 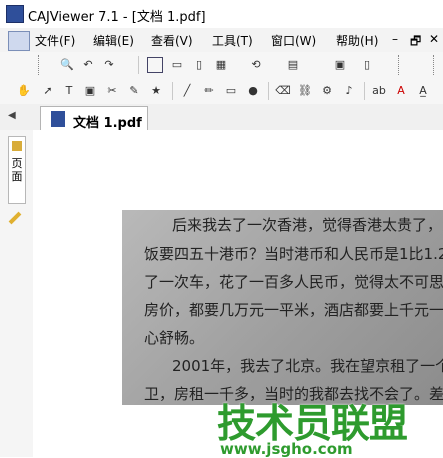 I want to click on window-title: CAJViewer 7.1 - [文档 1.pdf], so click(x=117, y=17).